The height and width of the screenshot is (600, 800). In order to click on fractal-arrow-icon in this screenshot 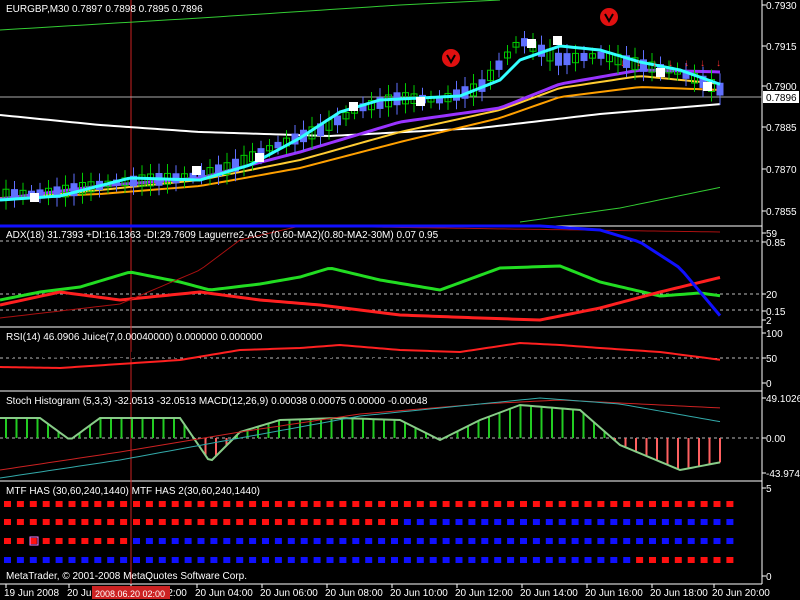, I will do `click(609, 17)`.